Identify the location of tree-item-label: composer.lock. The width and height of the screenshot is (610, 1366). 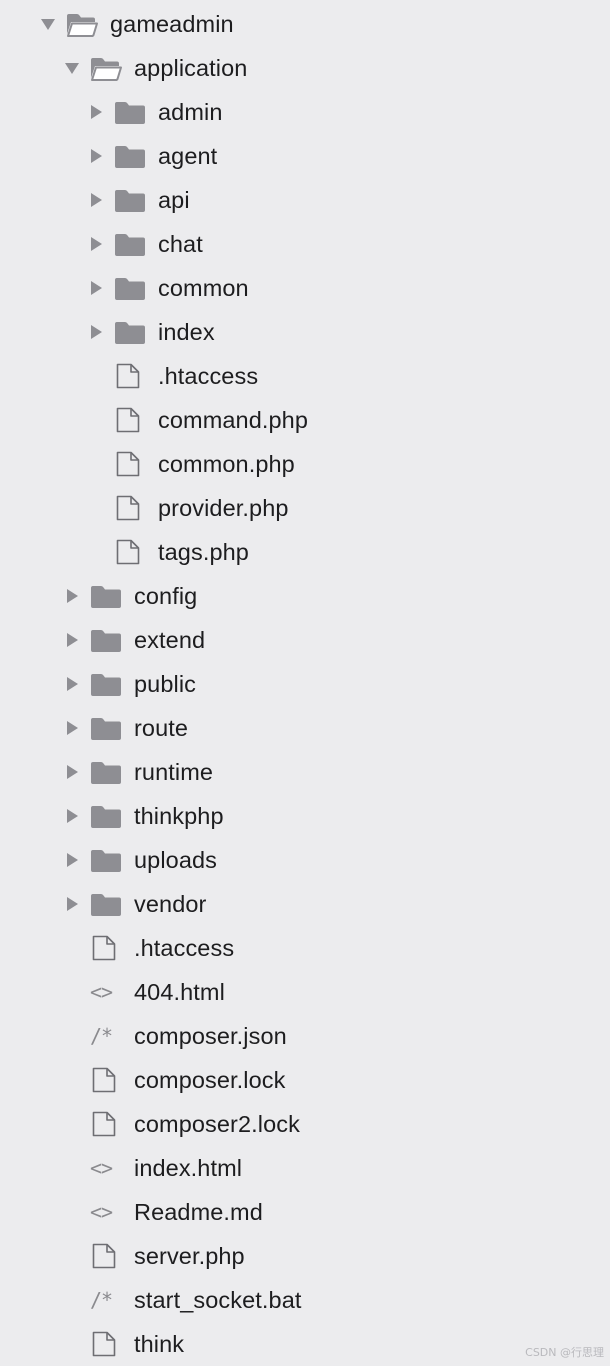
(210, 1080).